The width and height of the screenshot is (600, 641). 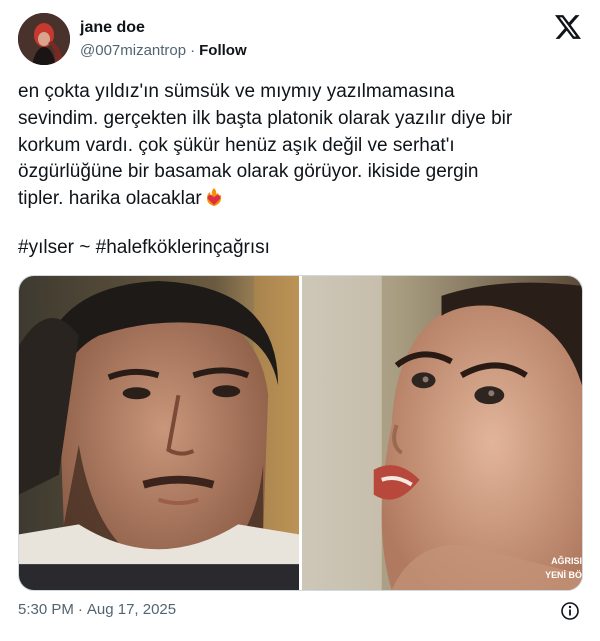 What do you see at coordinates (223, 50) in the screenshot?
I see `follow-button: Follow` at bounding box center [223, 50].